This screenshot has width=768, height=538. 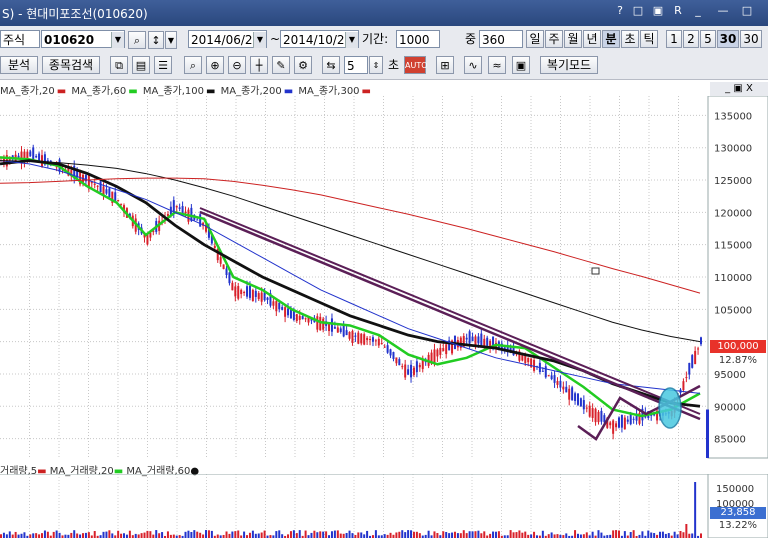 What do you see at coordinates (19, 65) in the screenshot?
I see `analysis-button: 분석` at bounding box center [19, 65].